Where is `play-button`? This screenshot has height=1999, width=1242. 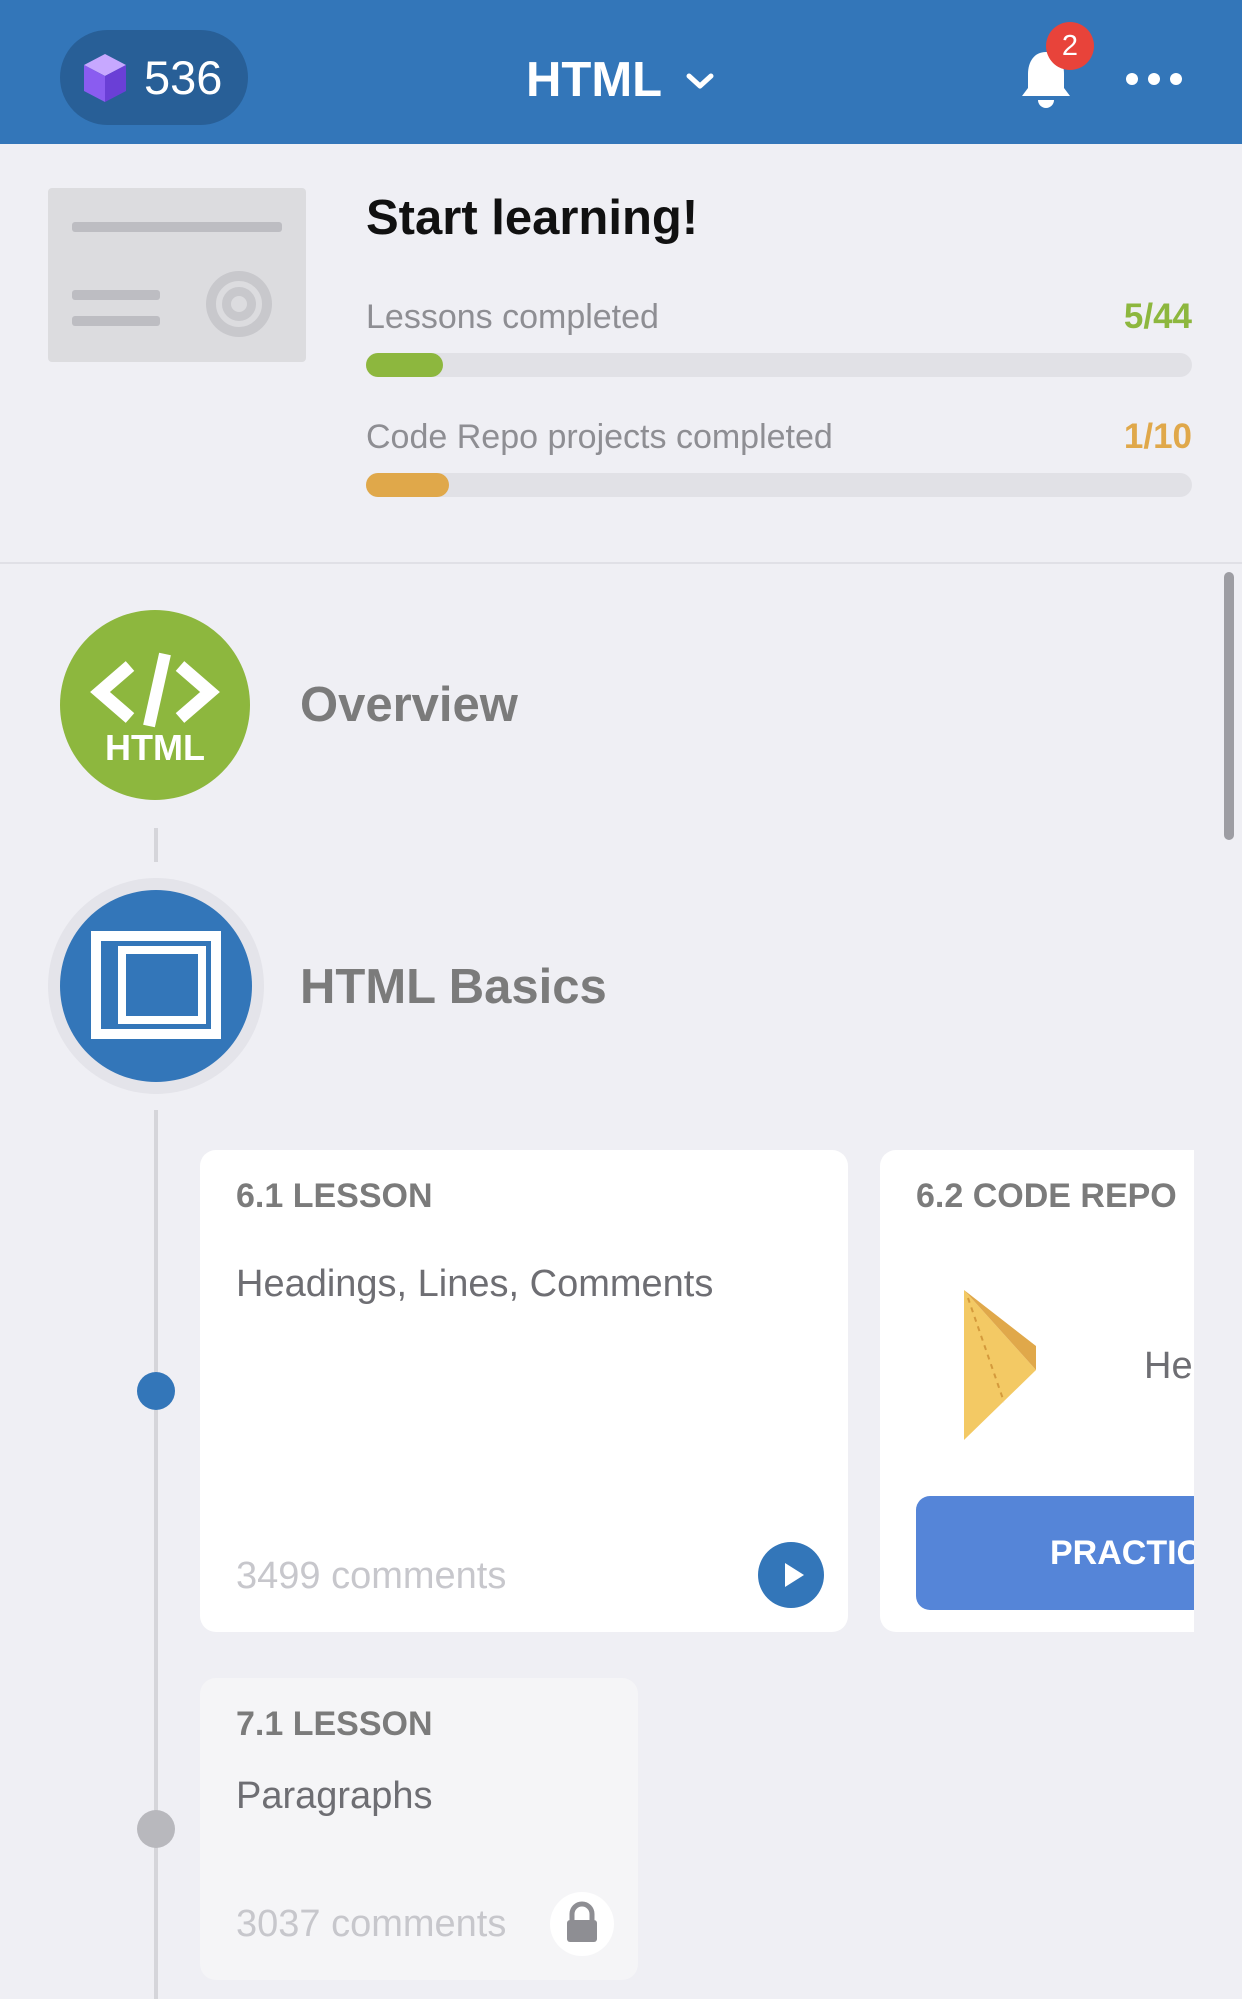 play-button is located at coordinates (791, 1575).